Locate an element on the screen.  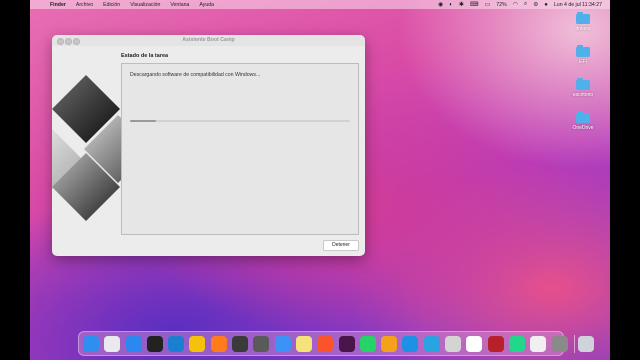
whatsapp-icon is located at coordinates (367, 343).